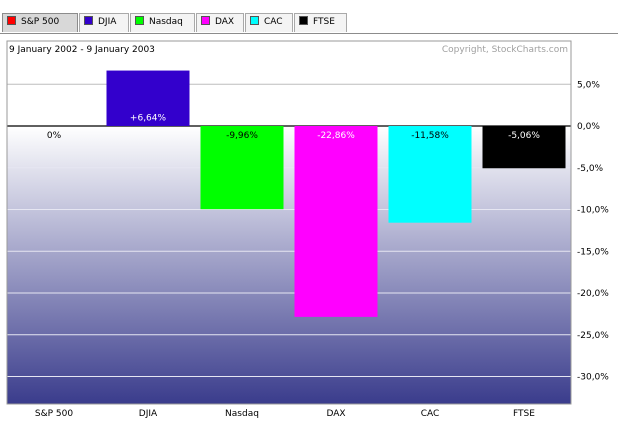  I want to click on tab-label: DJIA, so click(107, 22).